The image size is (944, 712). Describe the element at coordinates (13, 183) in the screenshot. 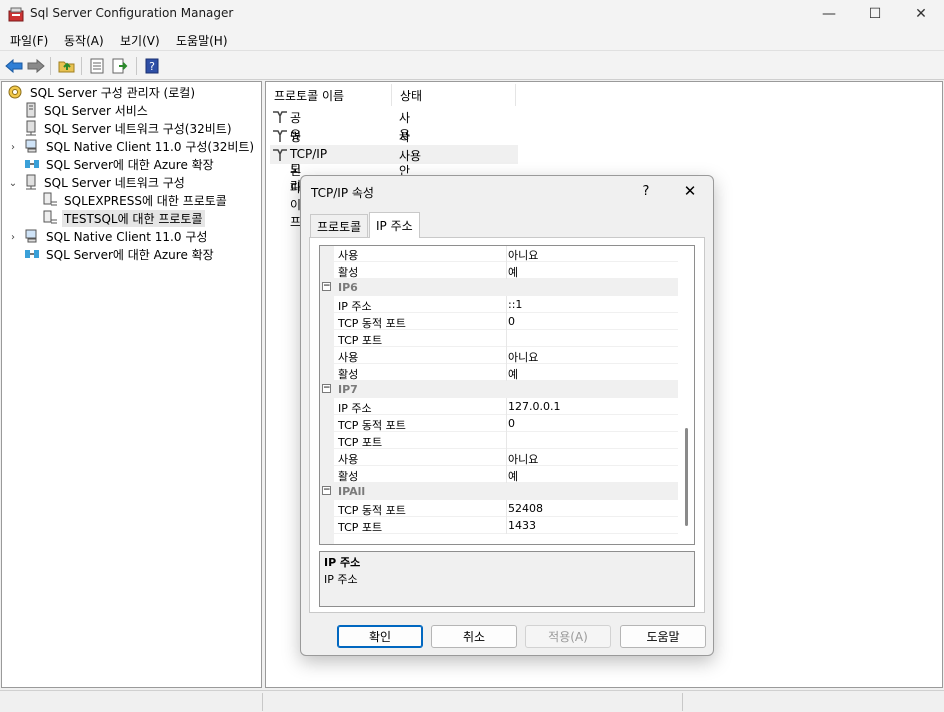

I see `collapse-chevron-icon: ⌄` at that location.